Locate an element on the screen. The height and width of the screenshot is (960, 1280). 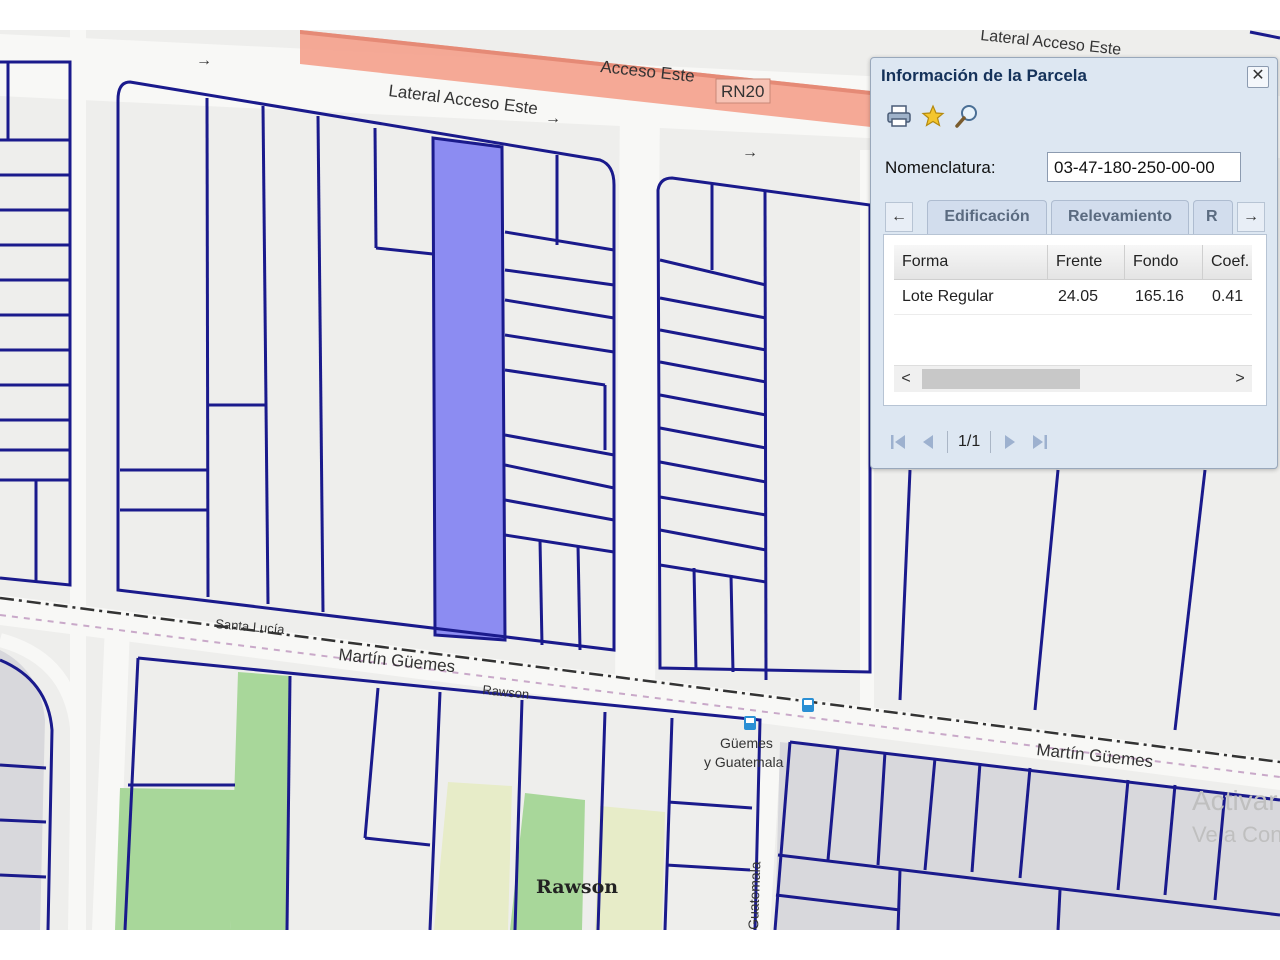
column-header-frente: Frente is located at coordinates (1086, 262).